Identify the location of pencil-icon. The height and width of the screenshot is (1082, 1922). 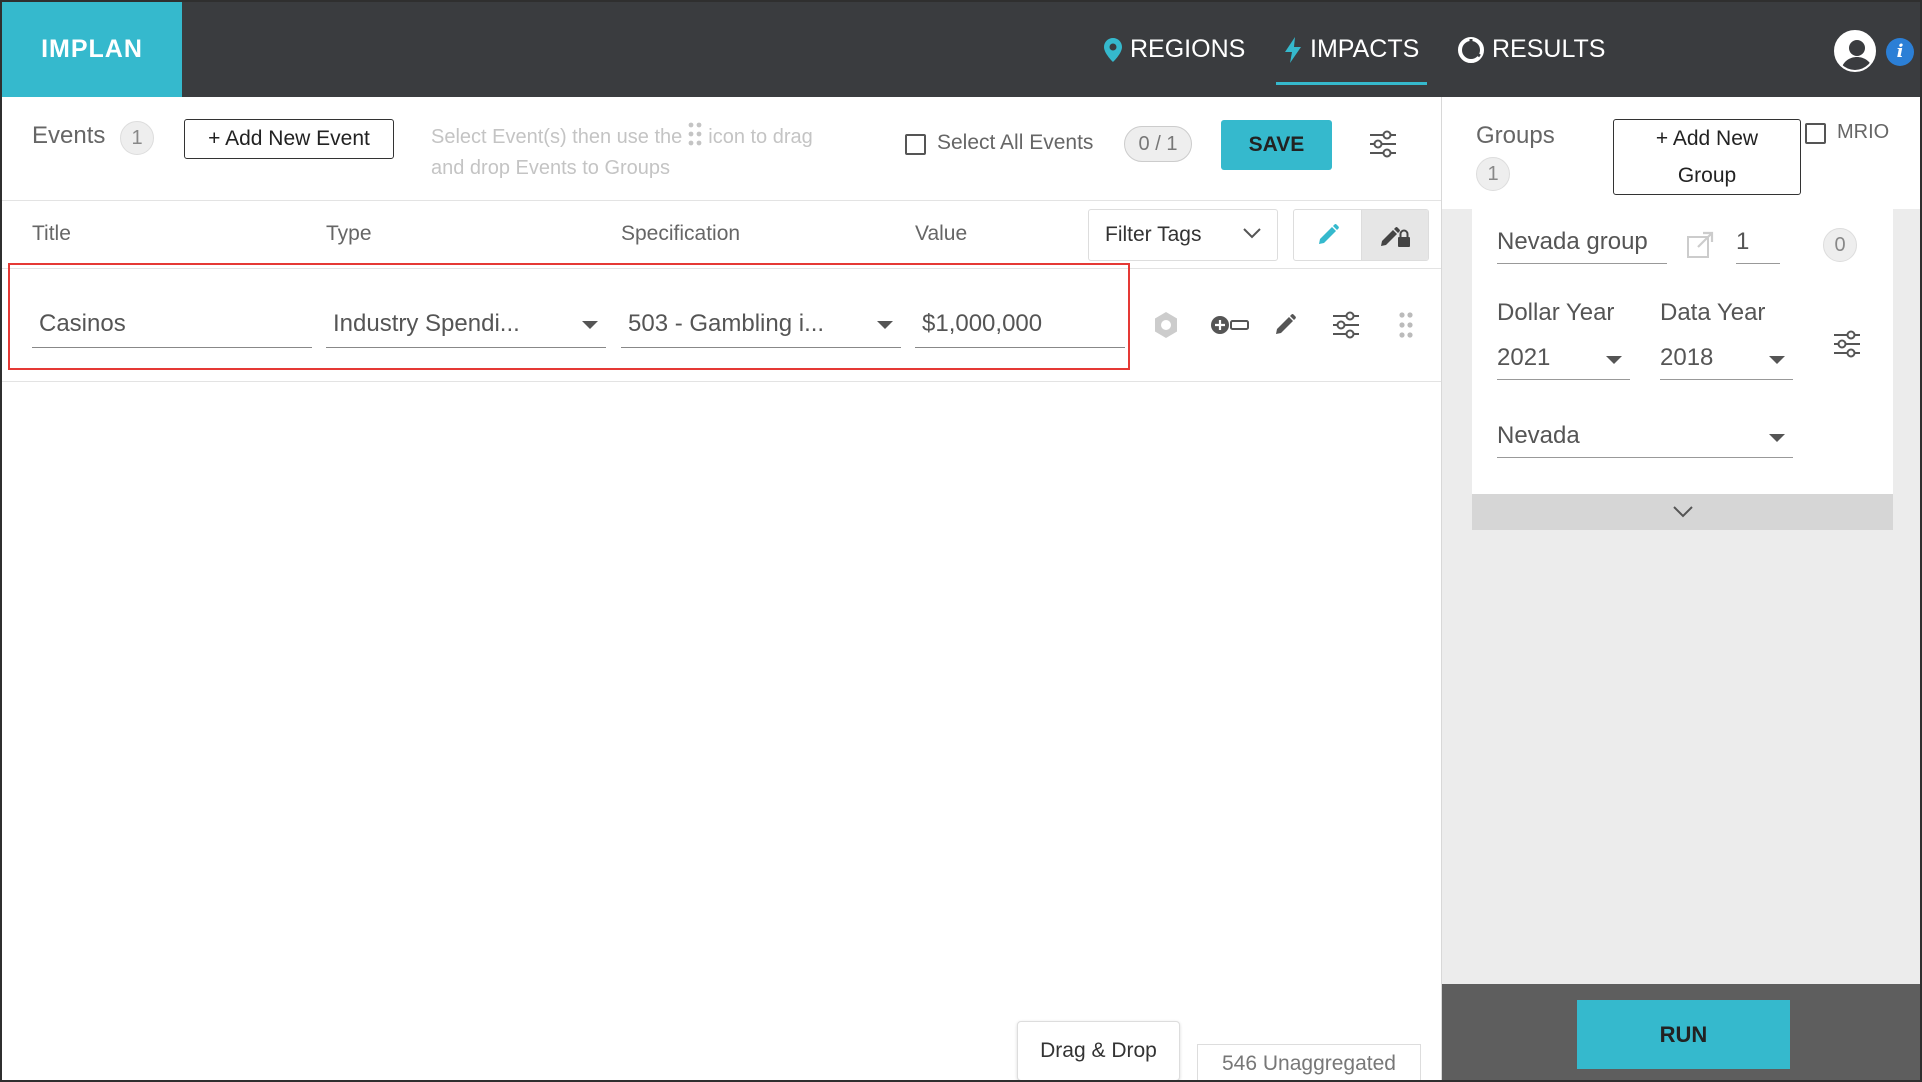
(1328, 234).